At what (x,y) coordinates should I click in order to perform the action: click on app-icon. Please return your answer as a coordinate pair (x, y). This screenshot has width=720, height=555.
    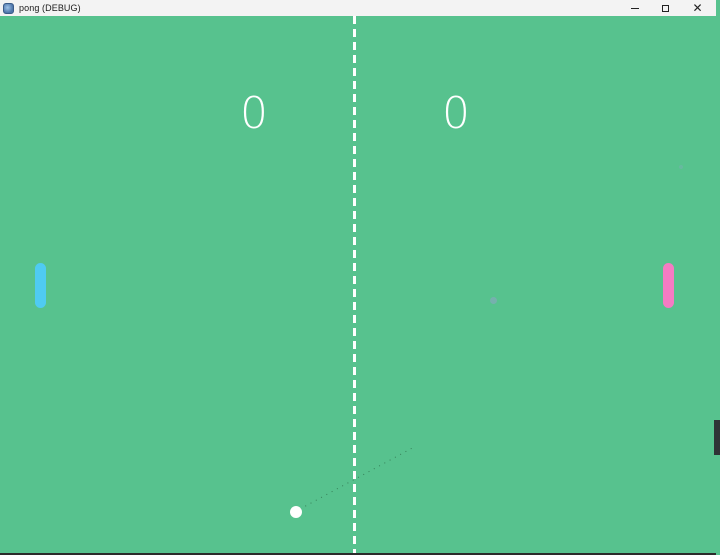
    Looking at the image, I should click on (8, 8).